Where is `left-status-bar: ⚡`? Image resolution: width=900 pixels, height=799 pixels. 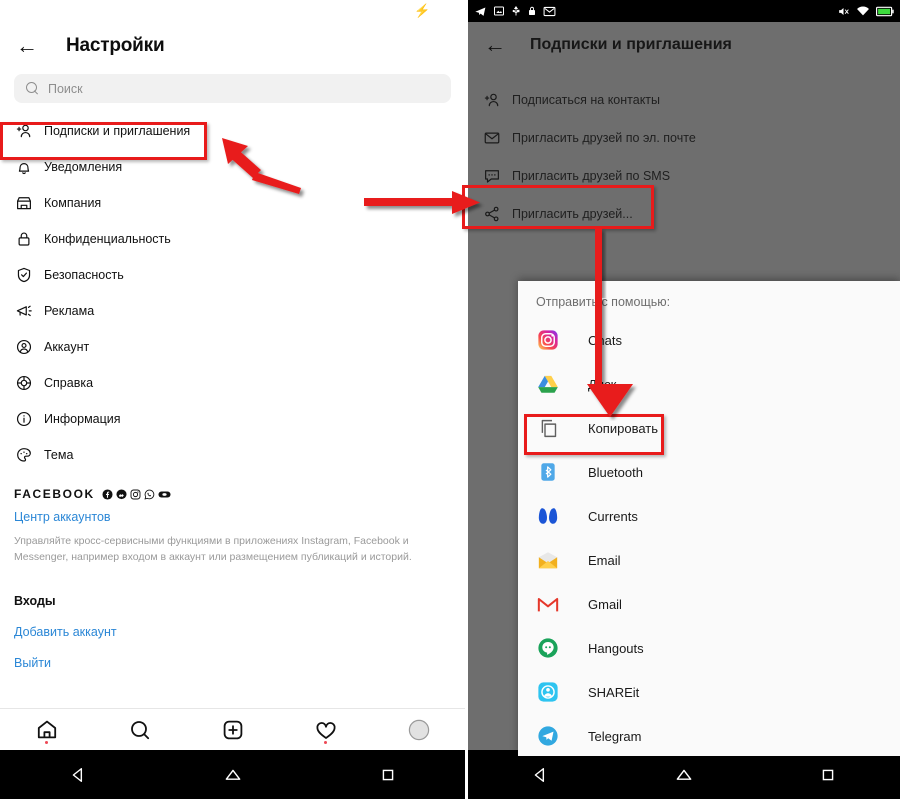
left-status-bar: ⚡ is located at coordinates (232, 12).